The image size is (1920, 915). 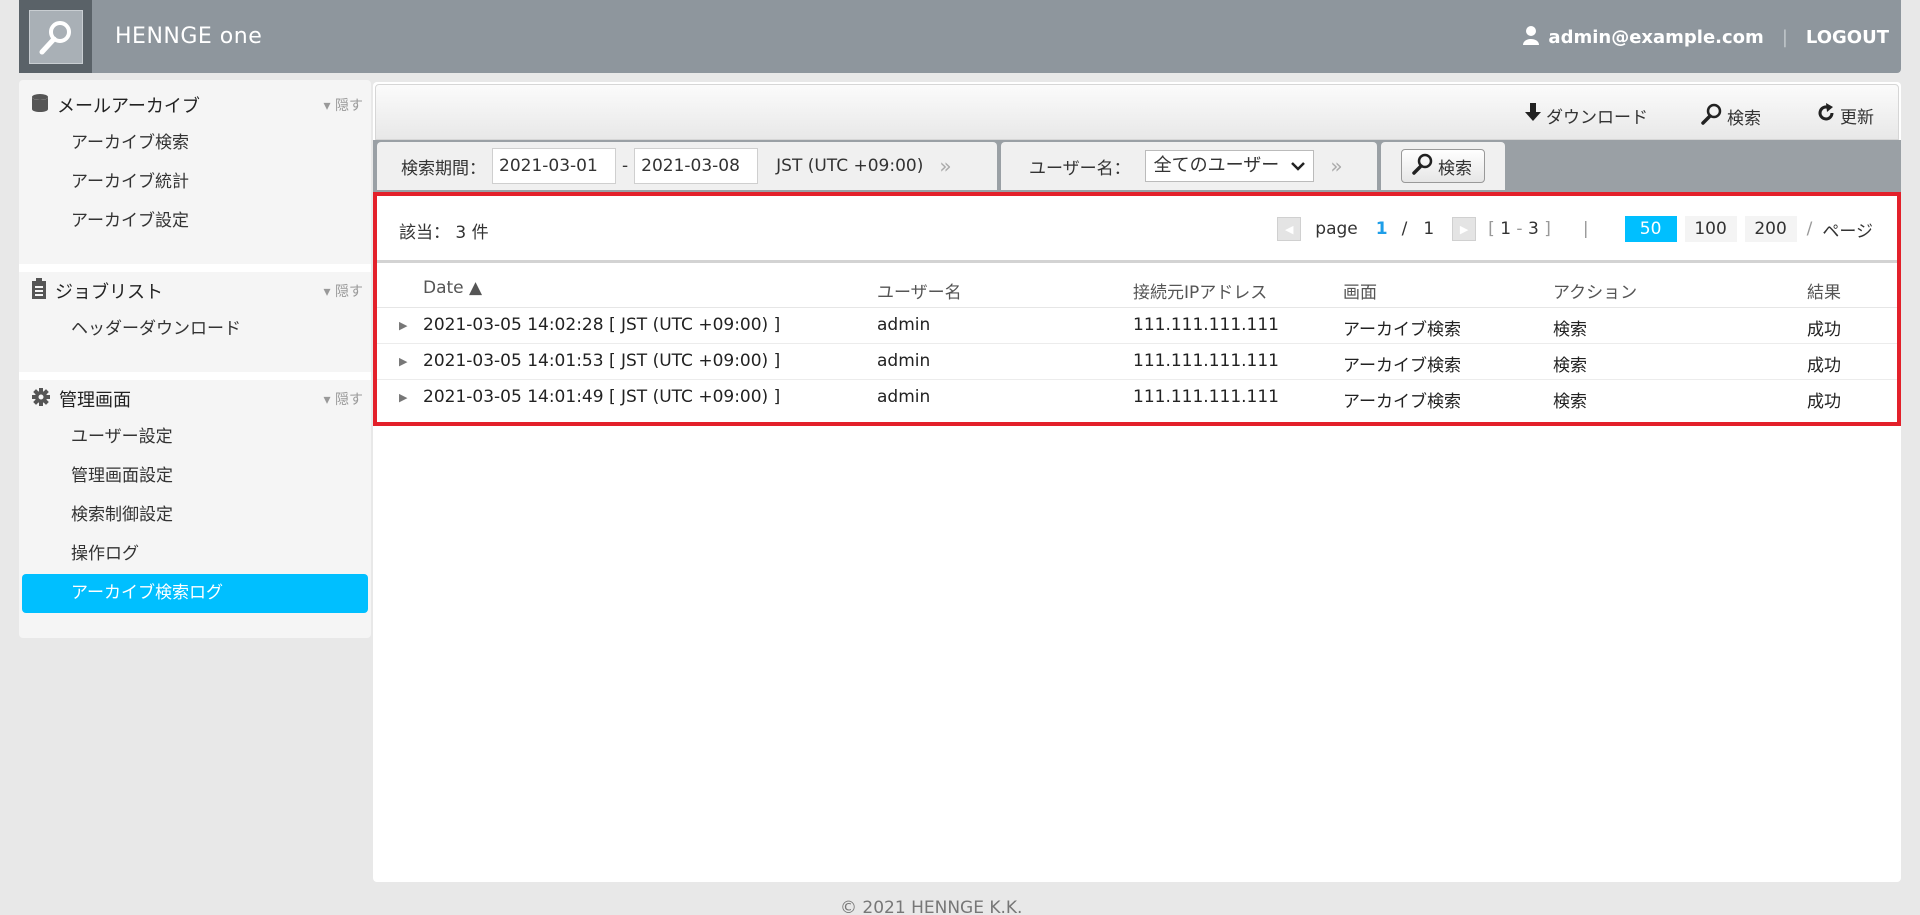 I want to click on sidebar-item-operation-log: 操作ログ, so click(x=195, y=554).